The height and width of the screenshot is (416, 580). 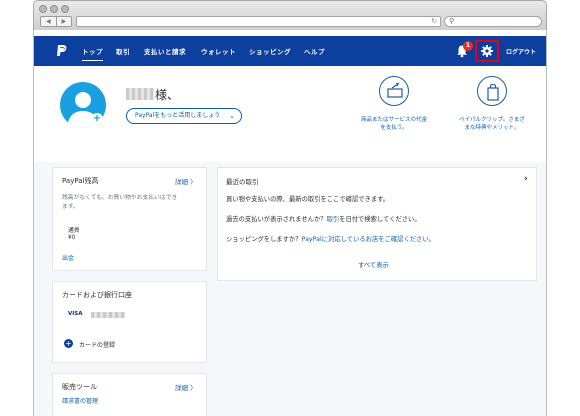 I want to click on add-photo-icon: +, so click(x=97, y=119).